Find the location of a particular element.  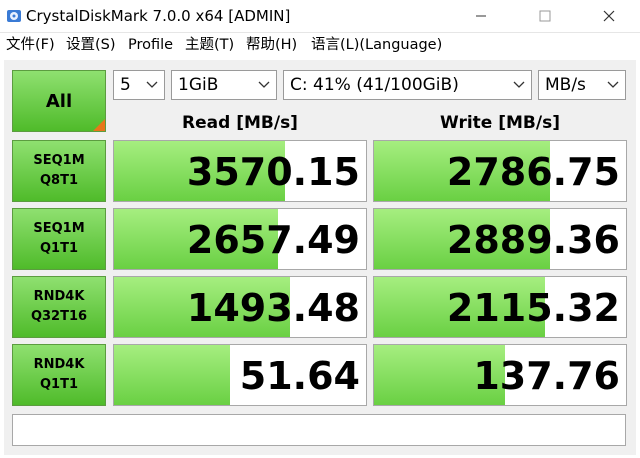

unit-select: MB/s is located at coordinates (582, 85).